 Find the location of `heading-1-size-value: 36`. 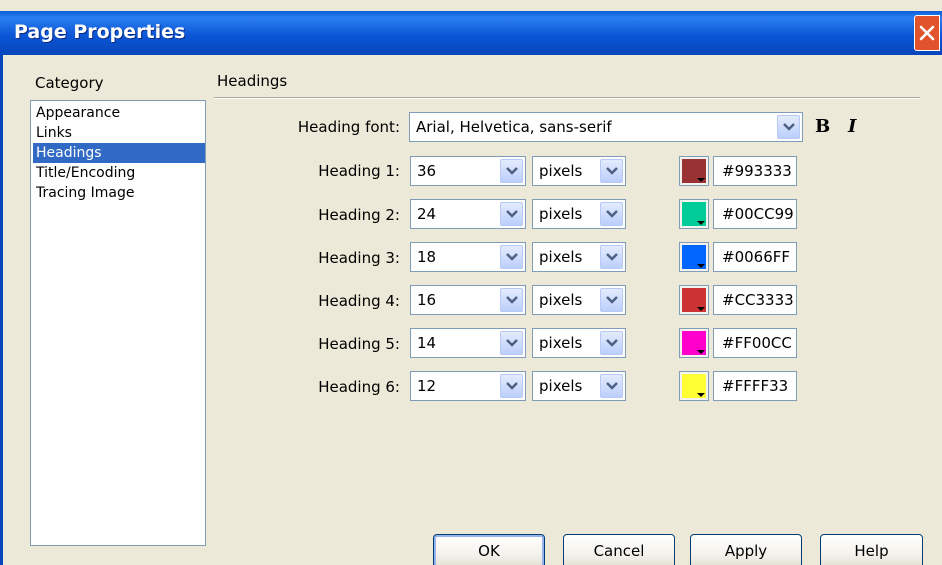

heading-1-size-value: 36 is located at coordinates (427, 171).